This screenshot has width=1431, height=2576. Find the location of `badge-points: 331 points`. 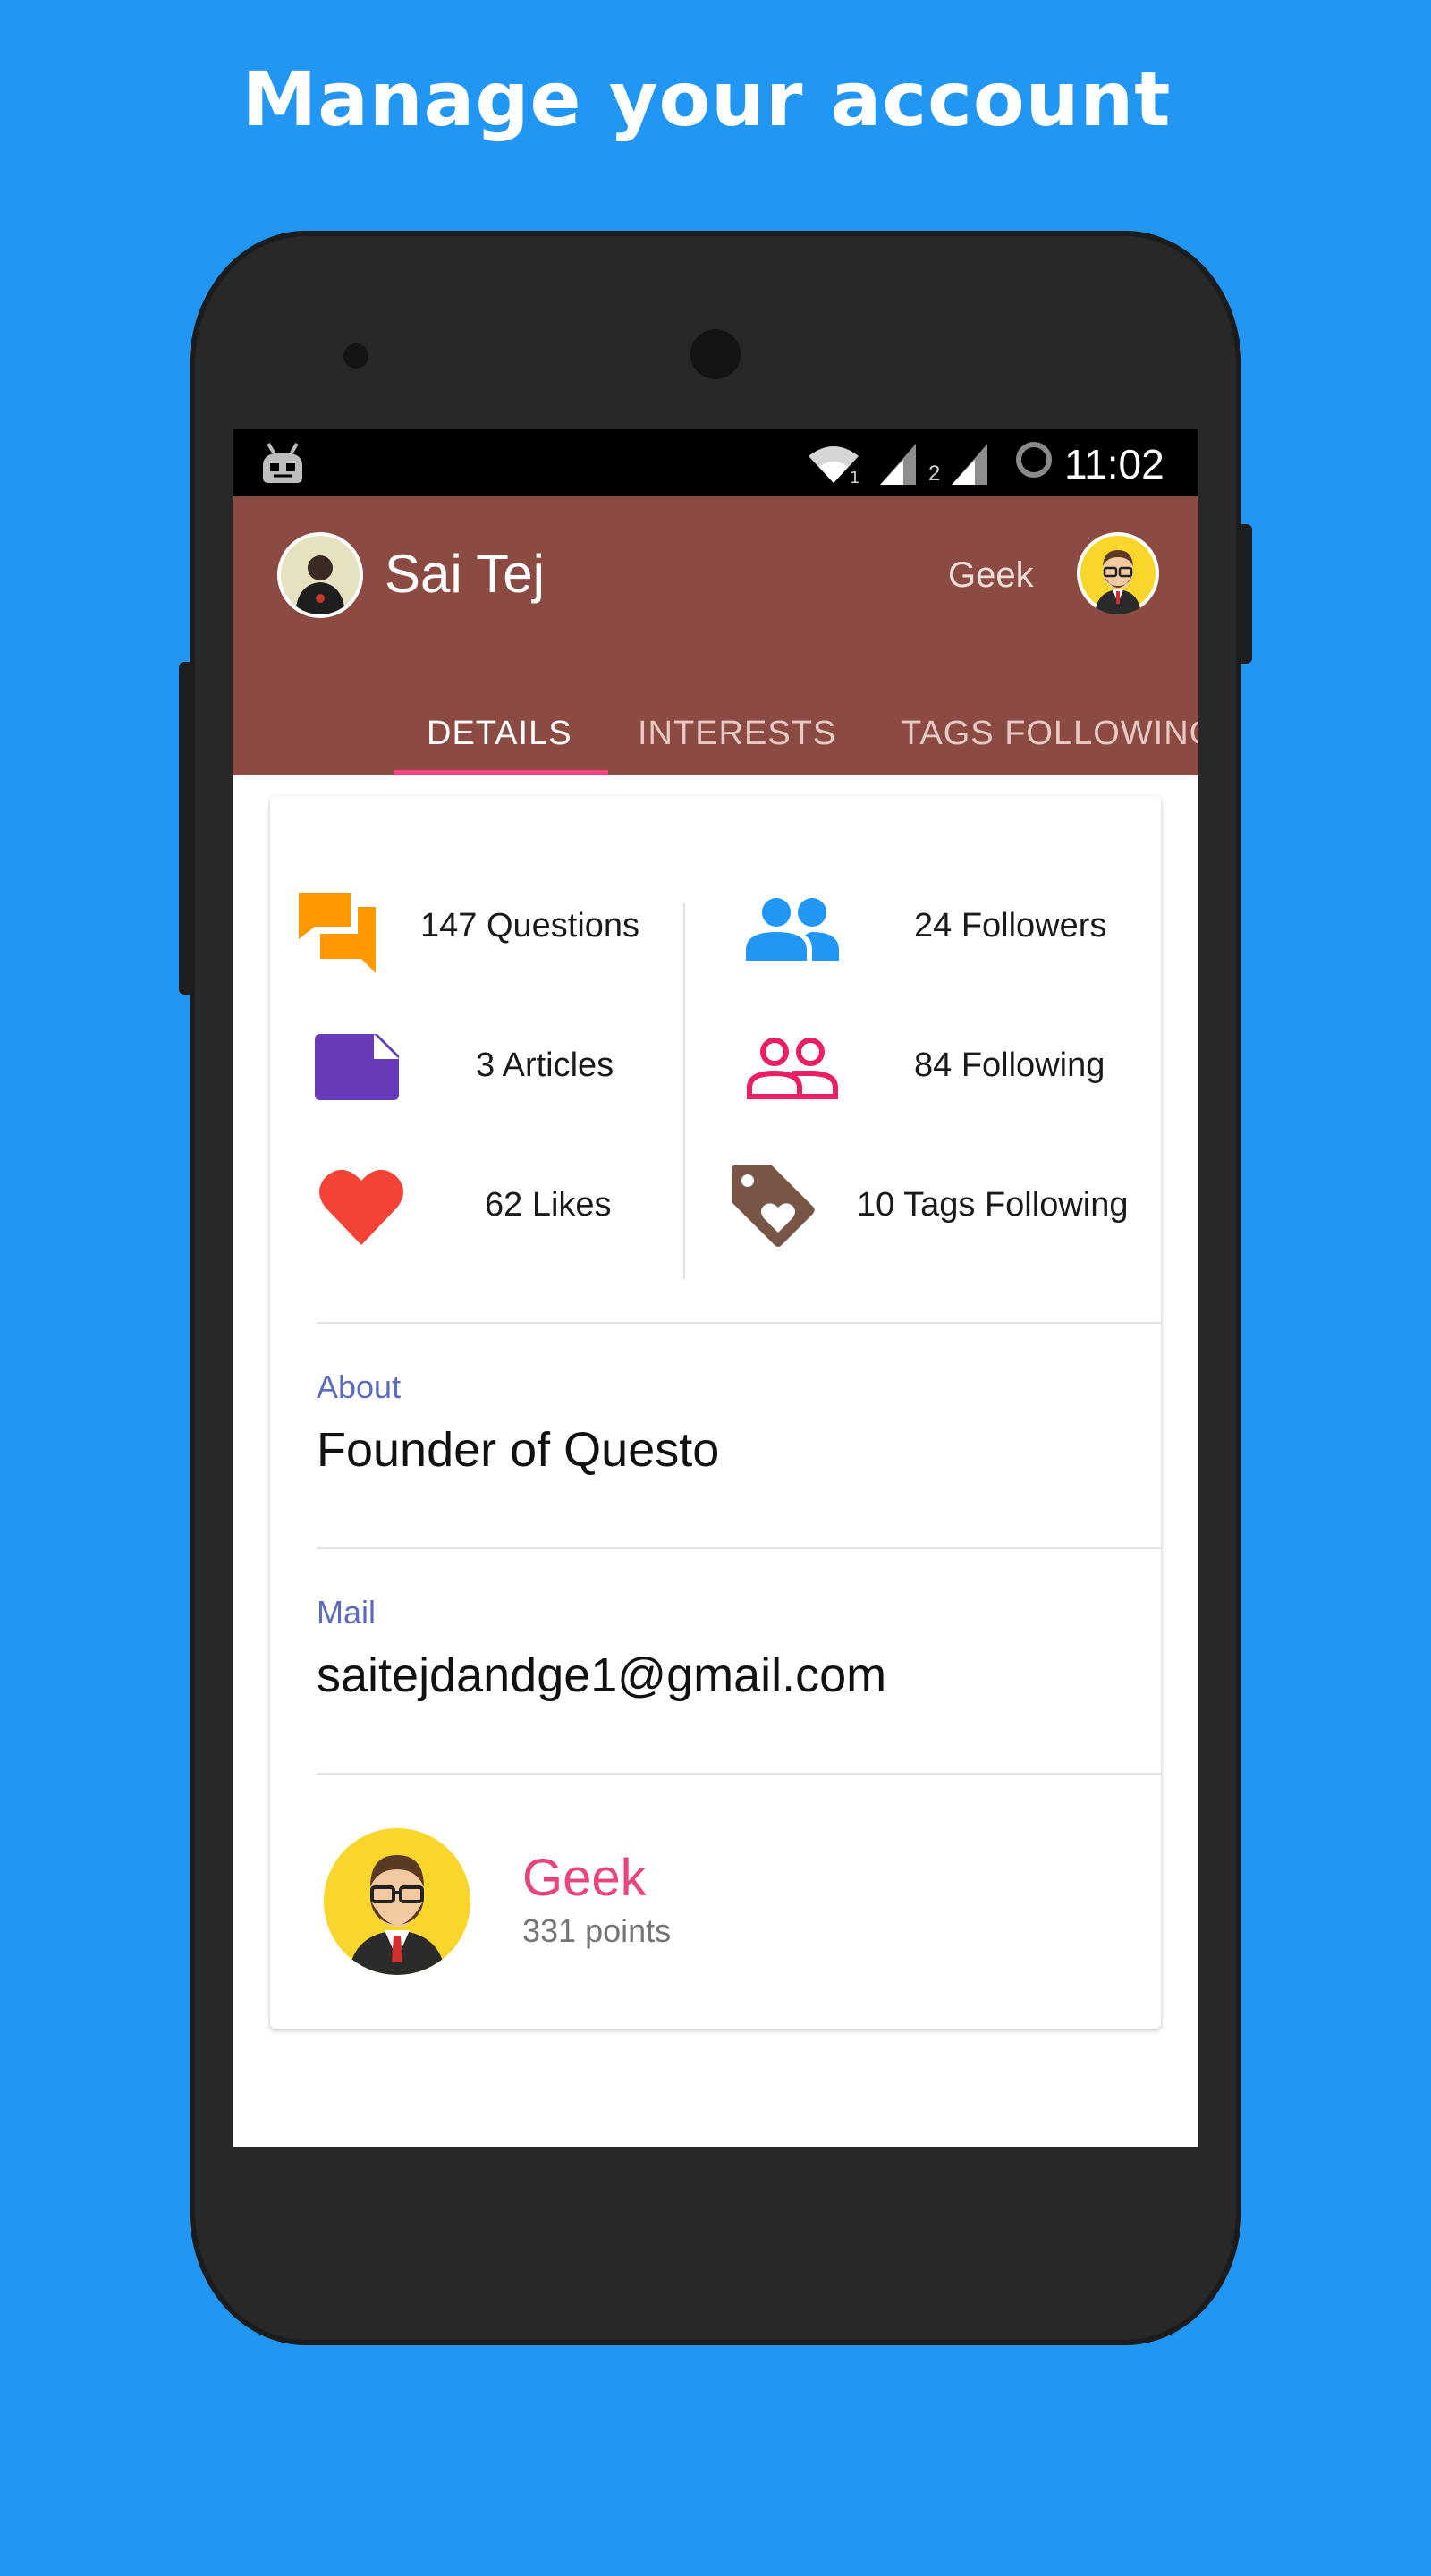

badge-points: 331 points is located at coordinates (597, 1930).